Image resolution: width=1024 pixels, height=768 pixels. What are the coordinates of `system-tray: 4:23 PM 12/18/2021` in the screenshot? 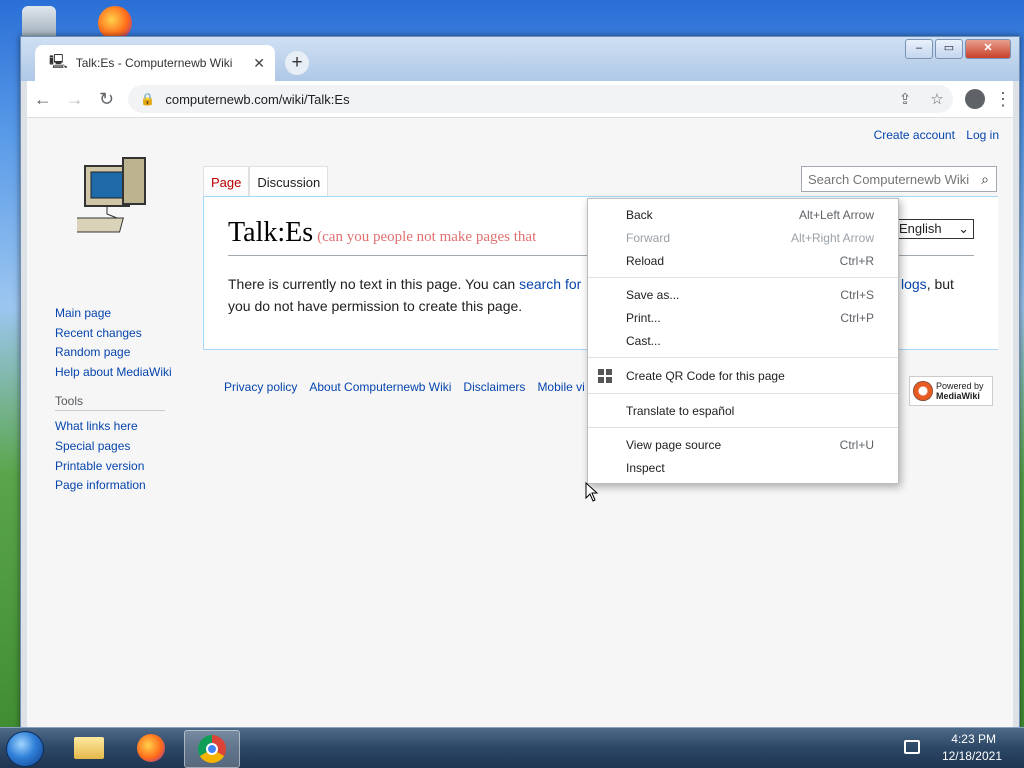 It's located at (964, 748).